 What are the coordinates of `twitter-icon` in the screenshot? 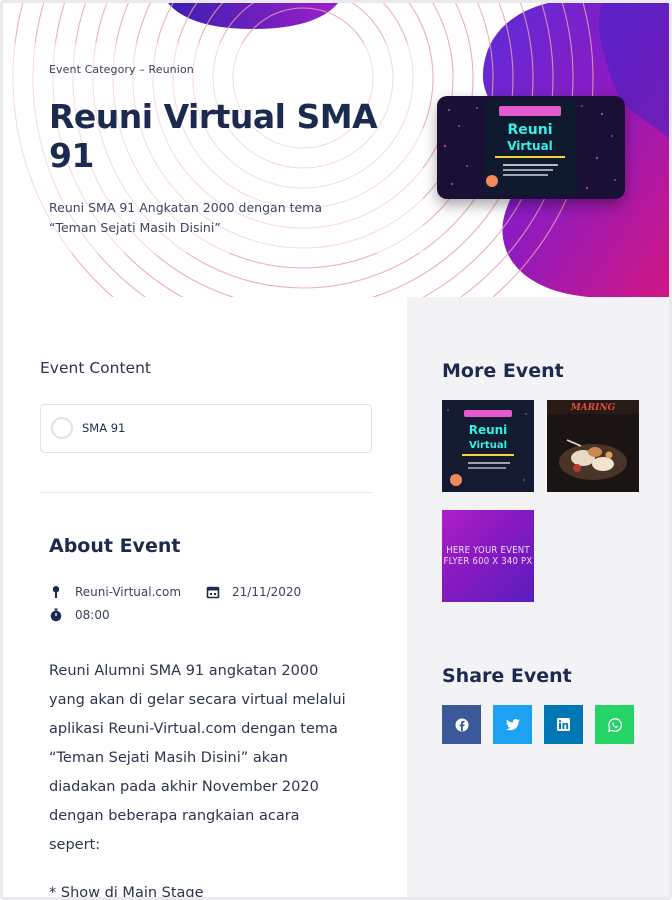 It's located at (512, 724).